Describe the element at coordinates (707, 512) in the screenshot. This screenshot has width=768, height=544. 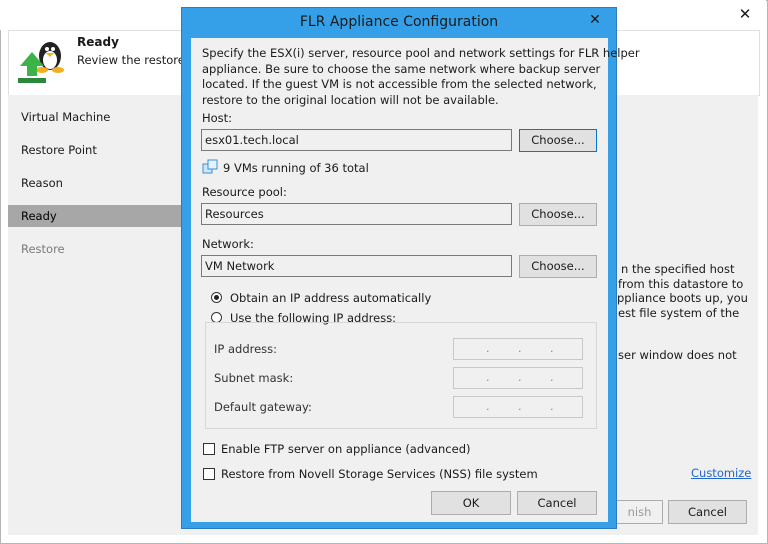
I see `wizard-cancel-button: Cancel` at that location.